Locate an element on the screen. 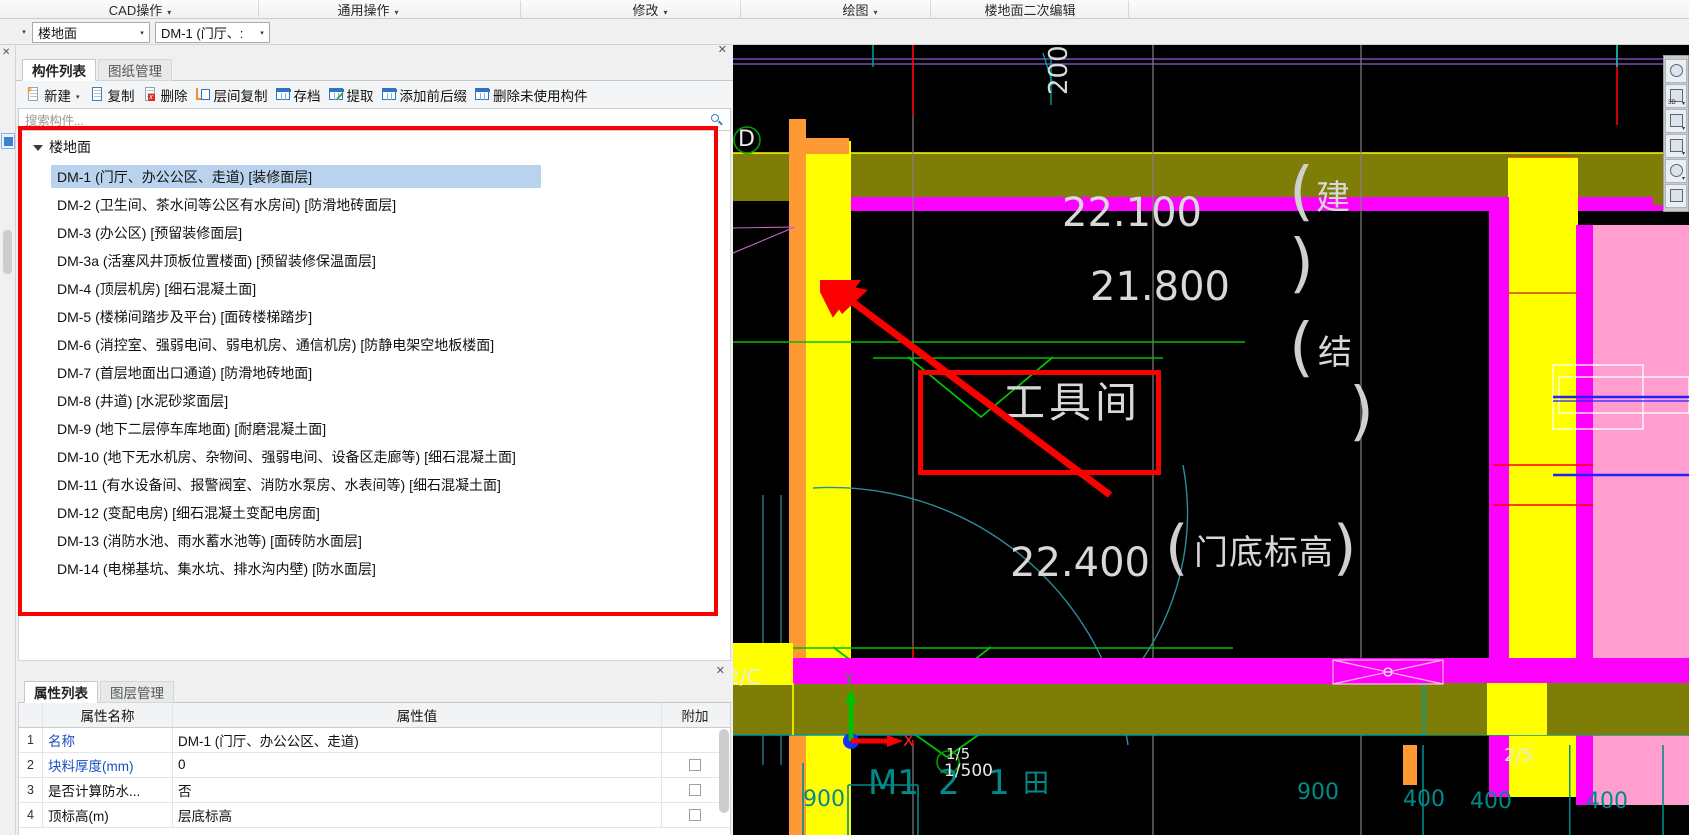 The height and width of the screenshot is (835, 1689). copy-button-label: 复制 is located at coordinates (121, 96).